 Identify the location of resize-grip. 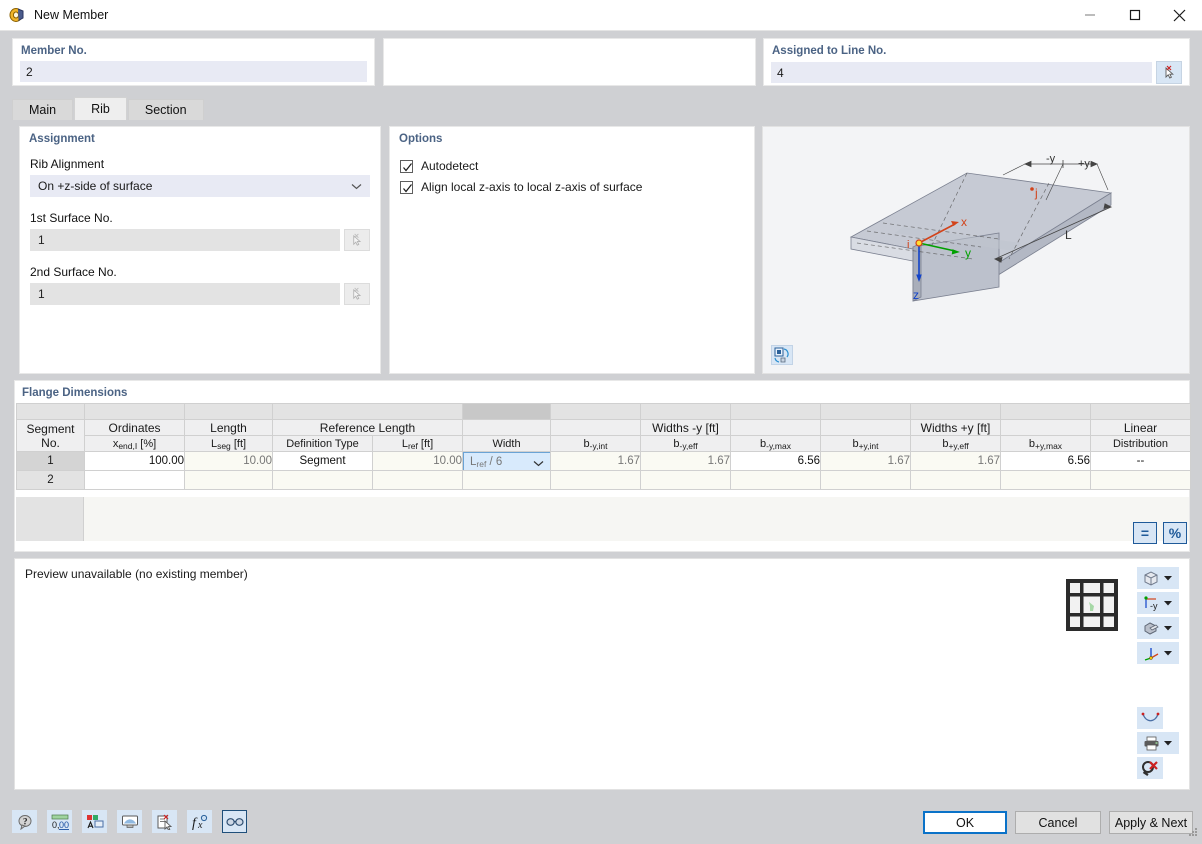
(1193, 833).